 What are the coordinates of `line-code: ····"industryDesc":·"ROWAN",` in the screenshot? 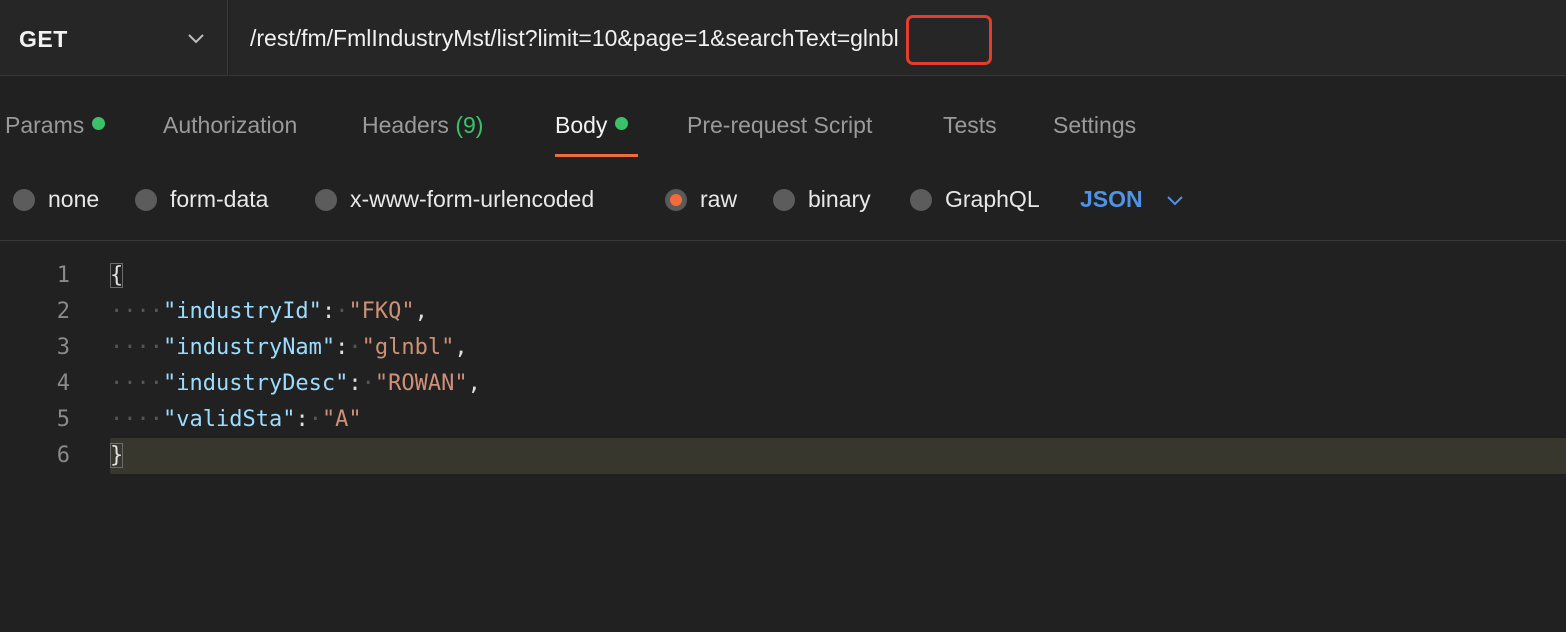 It's located at (295, 383).